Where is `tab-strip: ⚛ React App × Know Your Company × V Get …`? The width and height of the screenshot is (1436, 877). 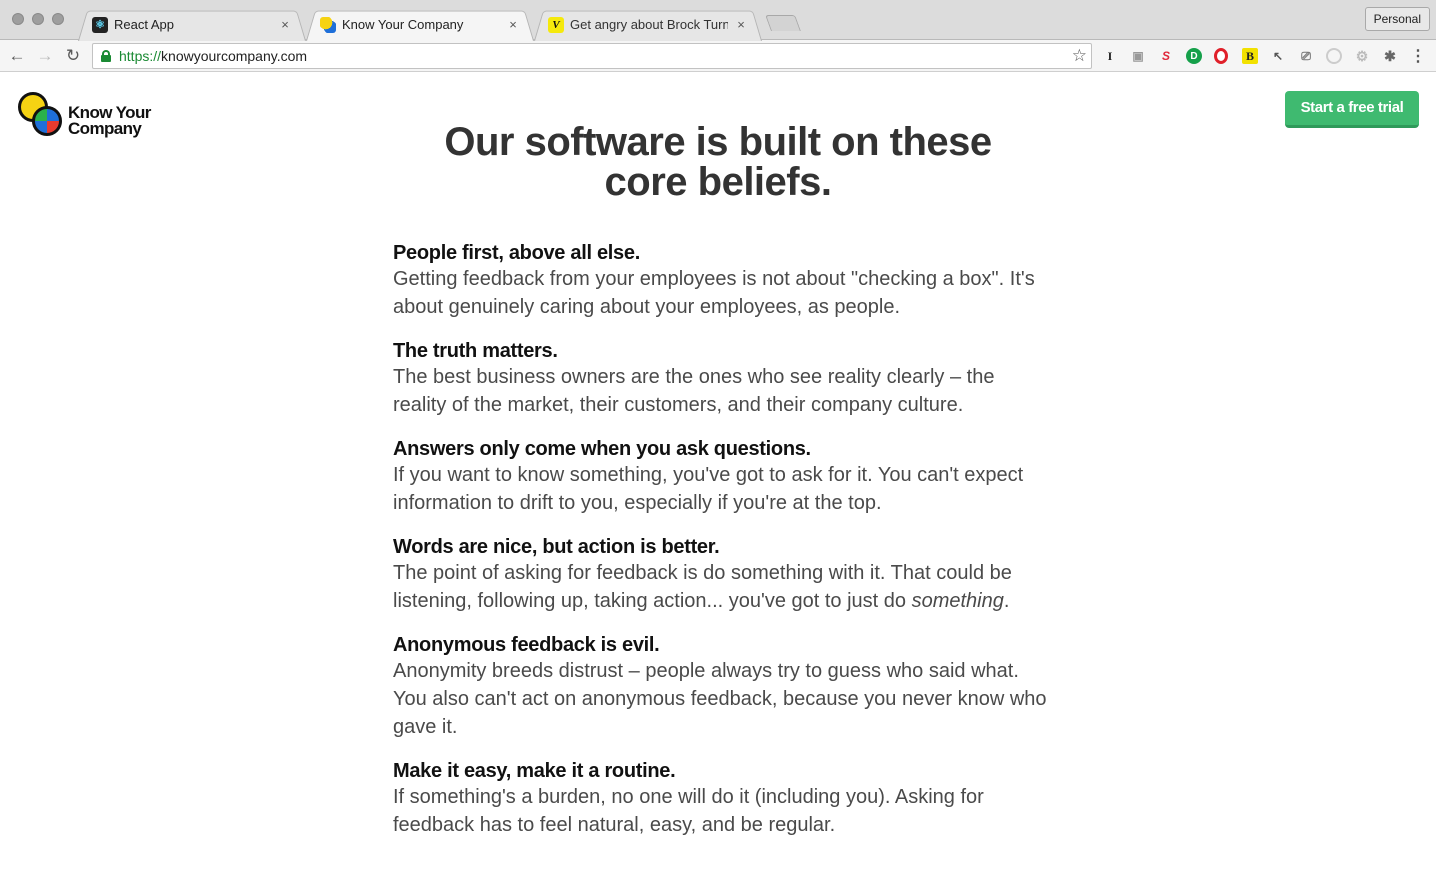 tab-strip: ⚛ React App × Know Your Company × V Get … is located at coordinates (718, 20).